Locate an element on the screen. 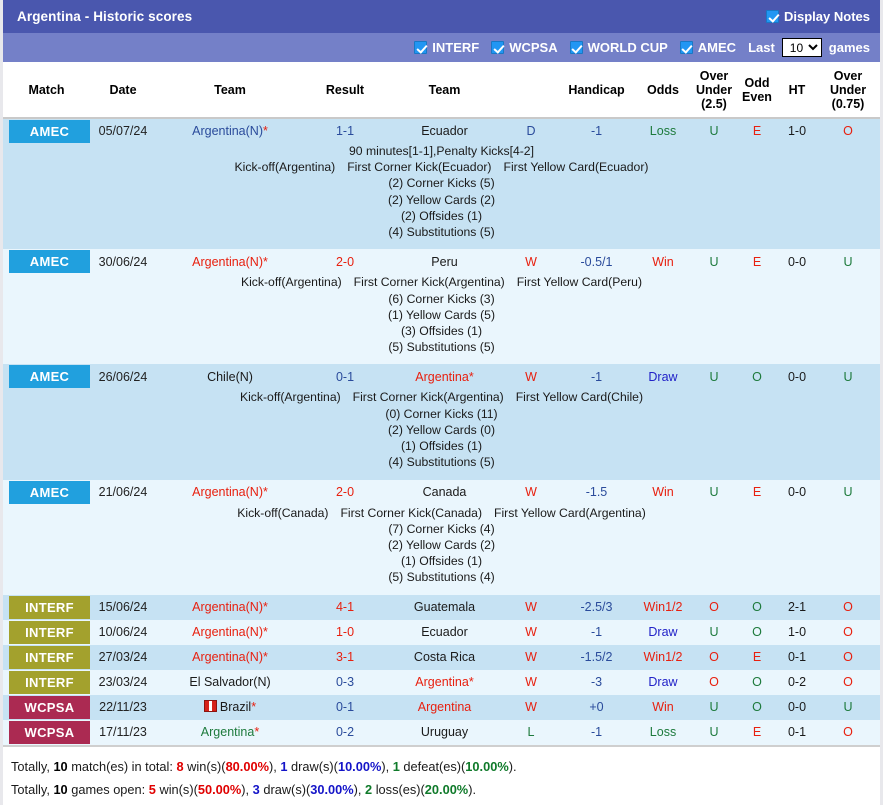  sum2-t7: loss(es)( is located at coordinates (398, 789).